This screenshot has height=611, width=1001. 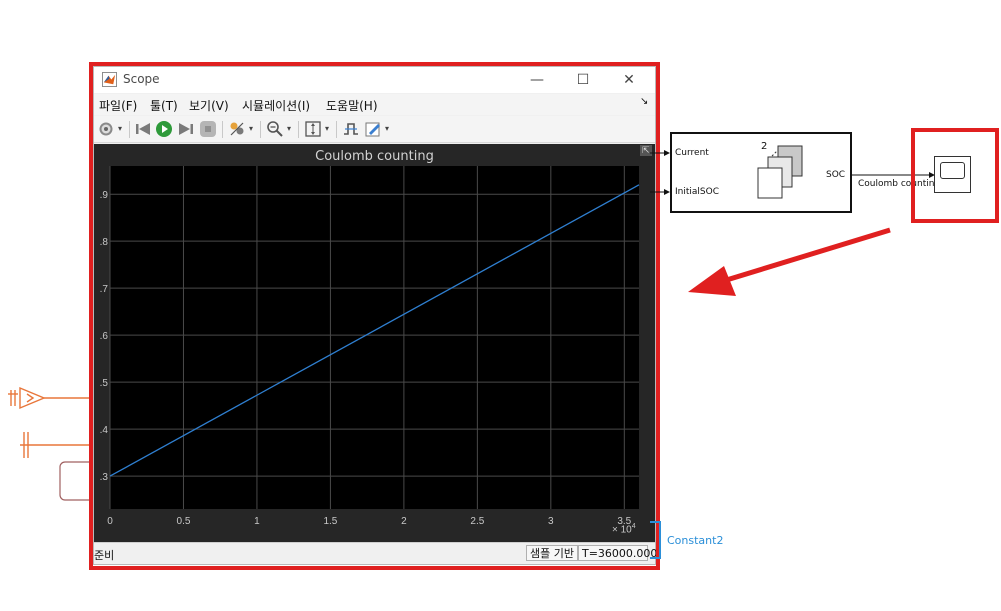 I want to click on stack-count-label: 2, so click(x=764, y=146).